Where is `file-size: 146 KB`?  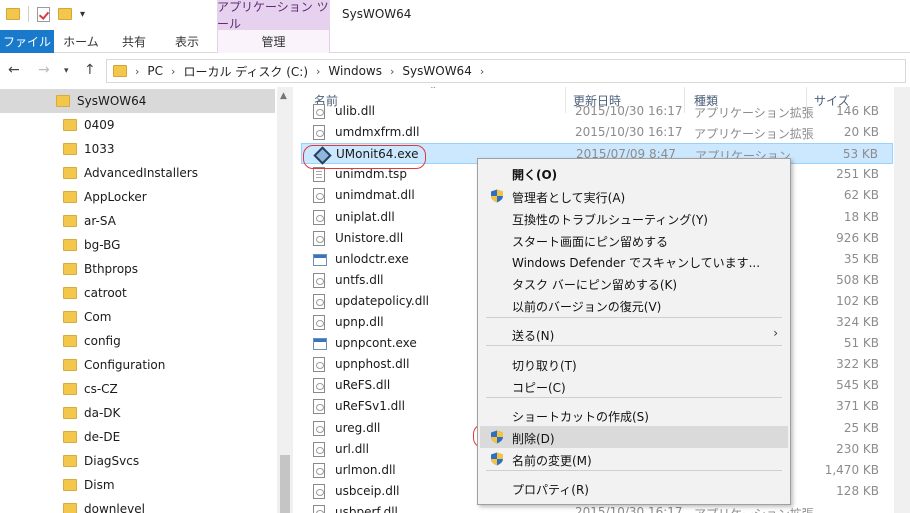
file-size: 146 KB is located at coordinates (857, 111).